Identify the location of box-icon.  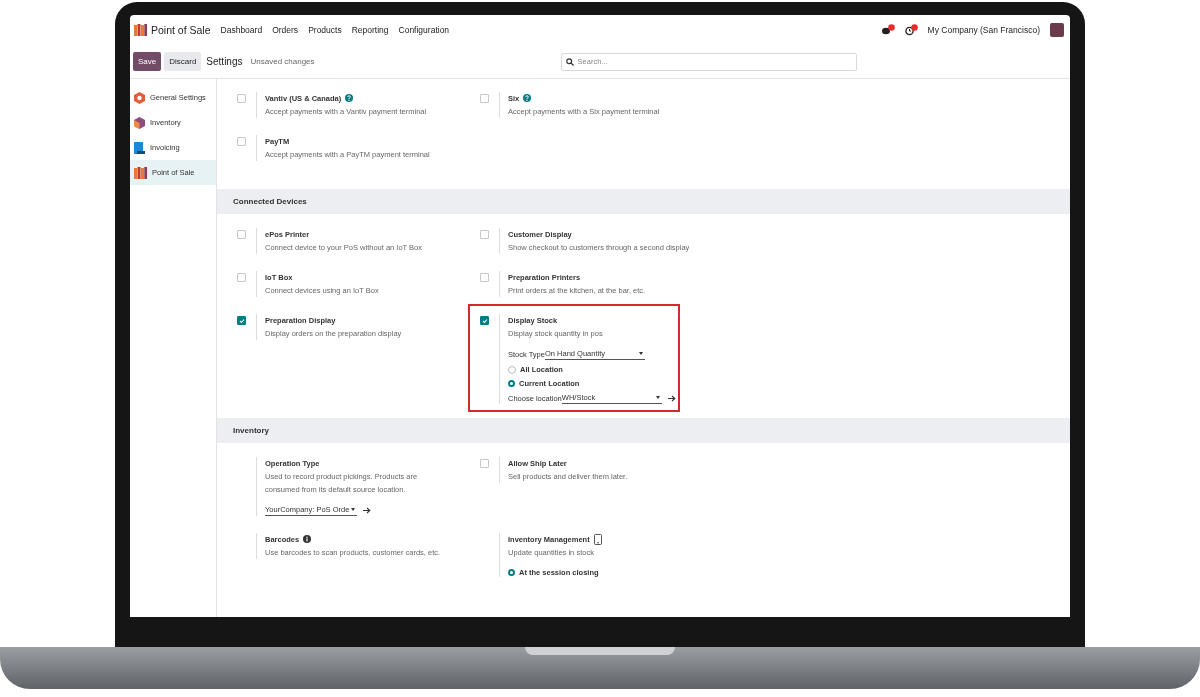
(139, 122).